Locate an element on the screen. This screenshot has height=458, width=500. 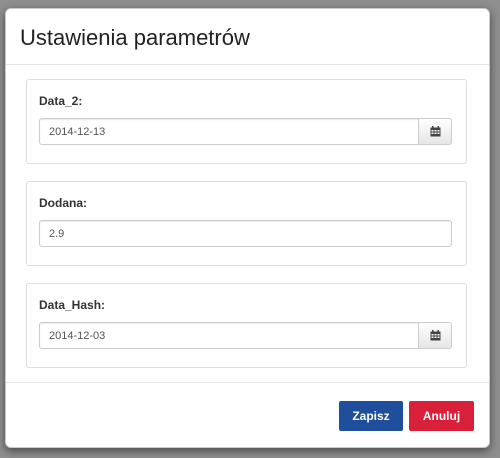
date-input-group-data-hash is located at coordinates (245, 335).